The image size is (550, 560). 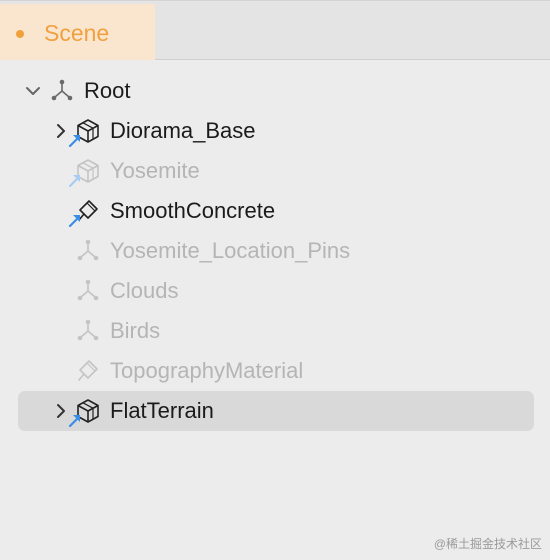 I want to click on tab-scene: Scene, so click(x=77, y=32).